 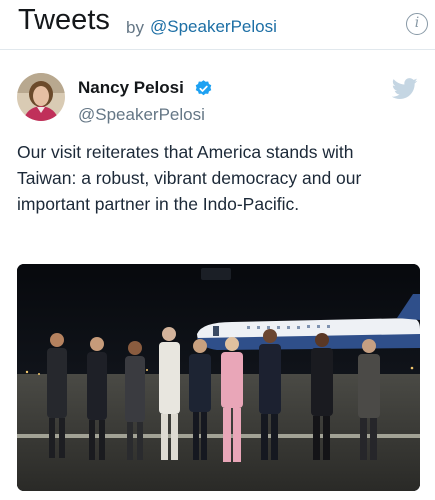 What do you see at coordinates (64, 20) in the screenshot?
I see `header-title: Tweets` at bounding box center [64, 20].